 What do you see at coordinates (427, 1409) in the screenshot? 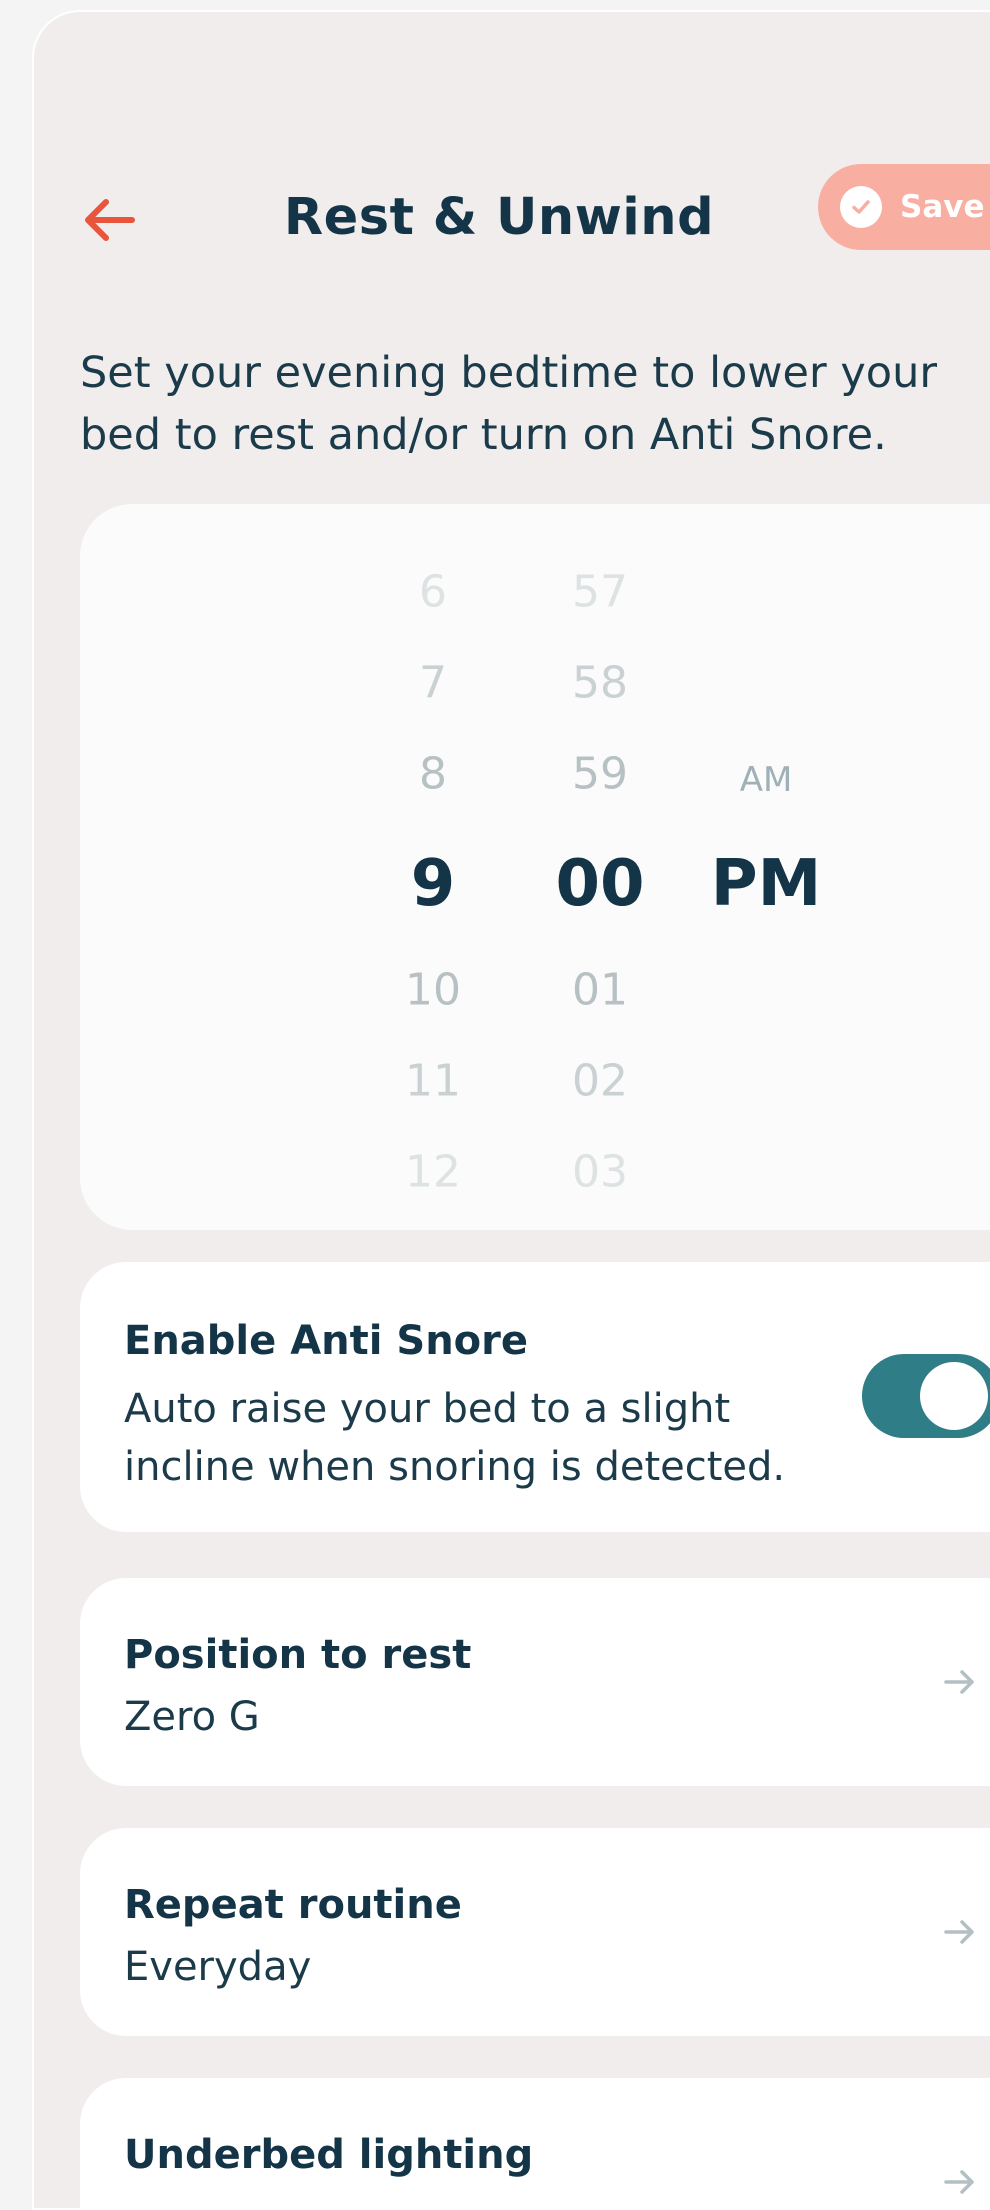
I see `anti-snore-description: Auto raise your bed to a slight` at bounding box center [427, 1409].